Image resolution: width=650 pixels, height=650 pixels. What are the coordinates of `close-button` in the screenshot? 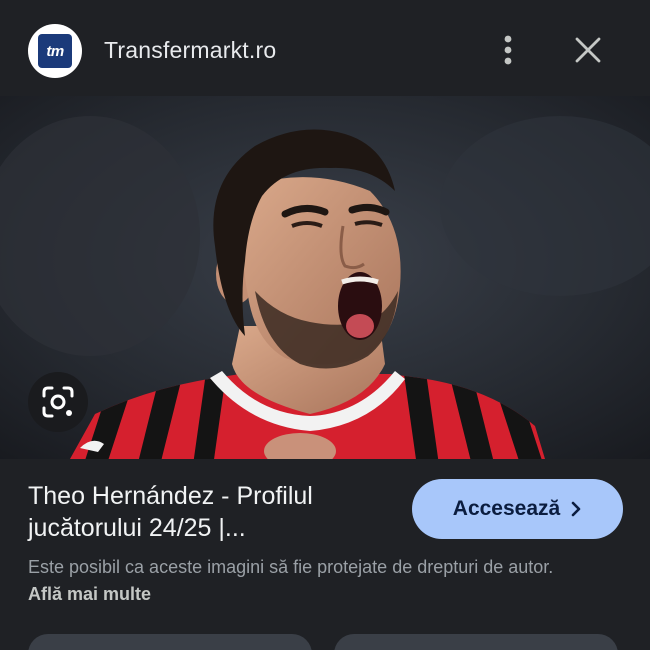 It's located at (588, 50).